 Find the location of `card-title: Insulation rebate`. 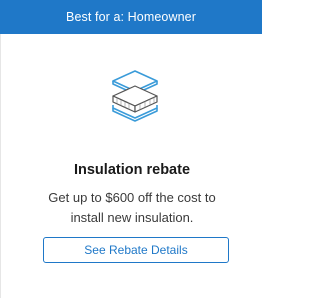

card-title: Insulation rebate is located at coordinates (132, 170).